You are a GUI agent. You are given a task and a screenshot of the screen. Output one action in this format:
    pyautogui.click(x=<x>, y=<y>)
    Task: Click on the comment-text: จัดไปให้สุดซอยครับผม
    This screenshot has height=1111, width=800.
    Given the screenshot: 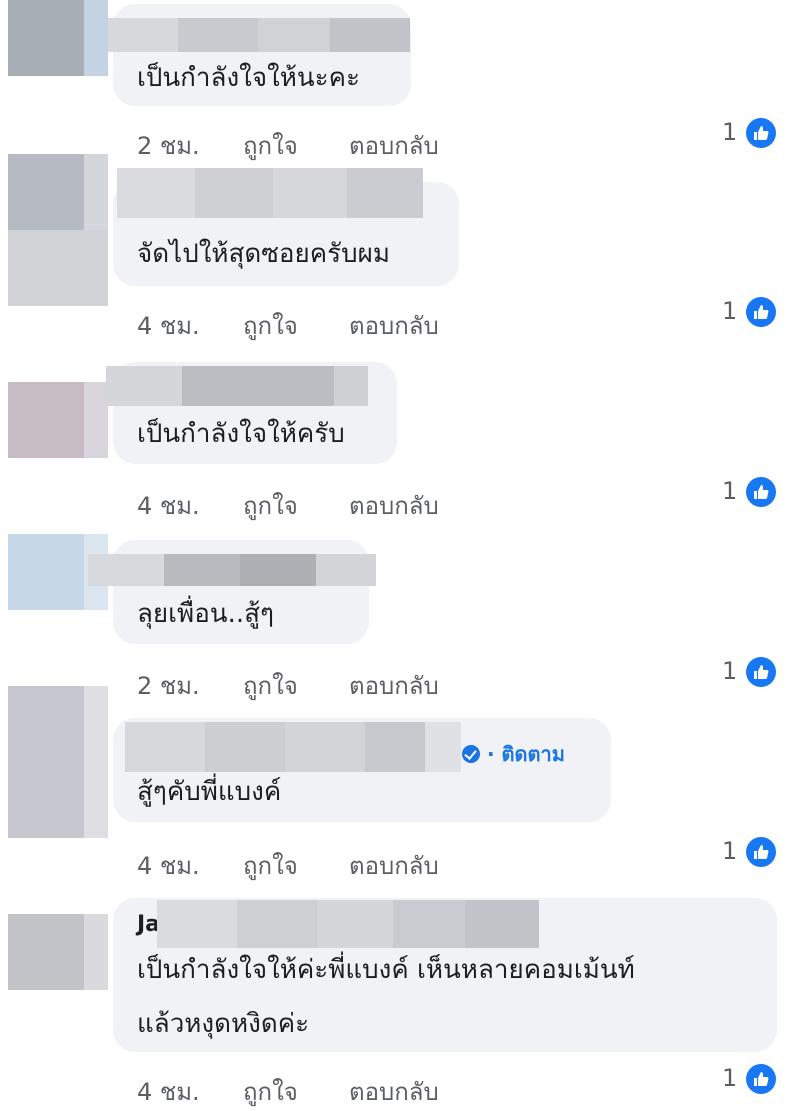 What is the action you would take?
    pyautogui.click(x=264, y=254)
    